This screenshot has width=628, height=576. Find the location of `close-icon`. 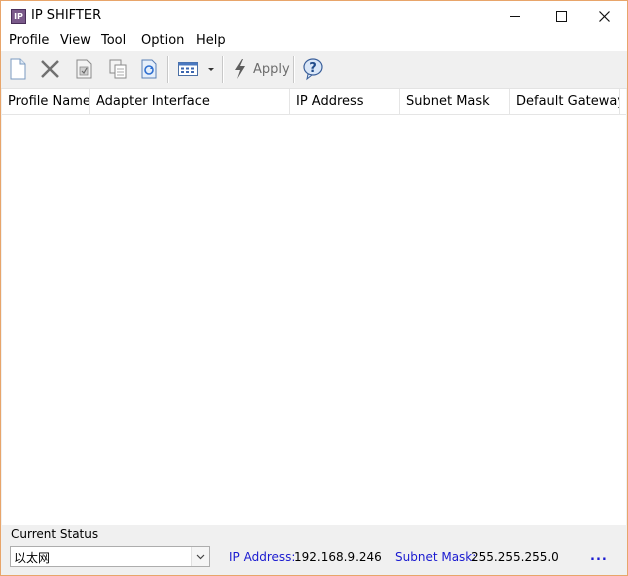

close-icon is located at coordinates (604, 16).